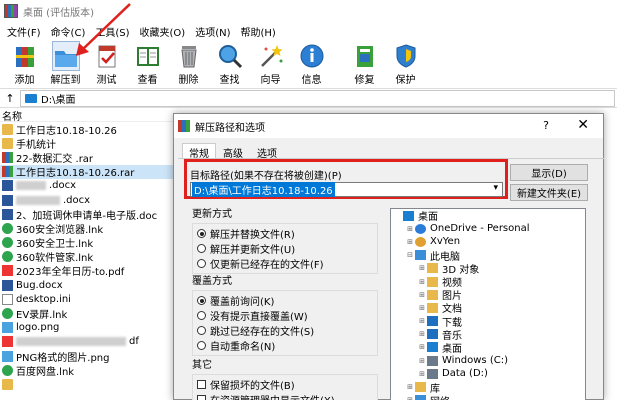  I want to click on wizard-button: 向导, so click(270, 63).